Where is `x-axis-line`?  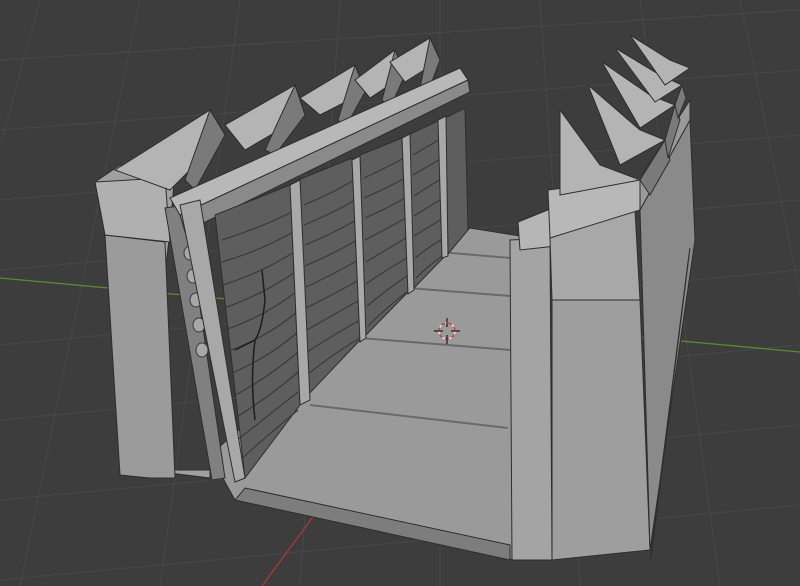 x-axis-line is located at coordinates (290, 547).